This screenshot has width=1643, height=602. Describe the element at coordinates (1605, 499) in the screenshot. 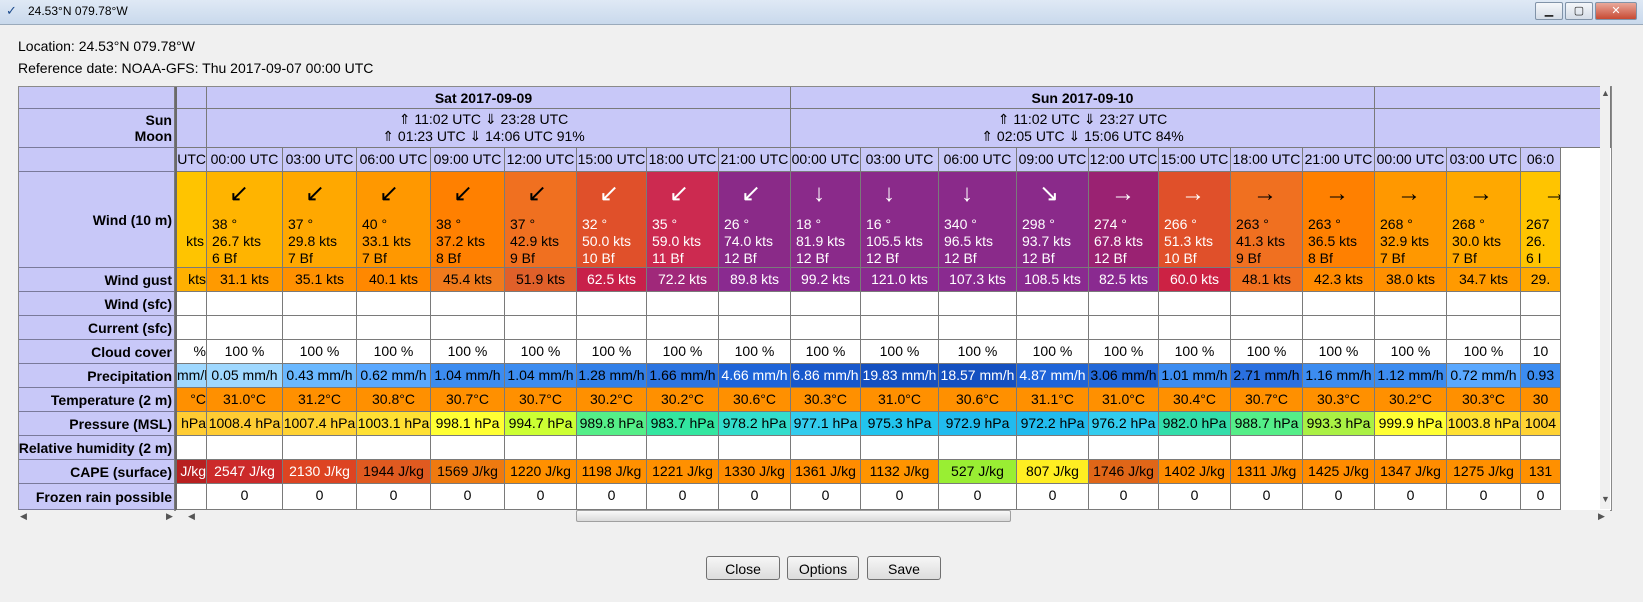

I see `scroll-down-icon: ▼` at that location.